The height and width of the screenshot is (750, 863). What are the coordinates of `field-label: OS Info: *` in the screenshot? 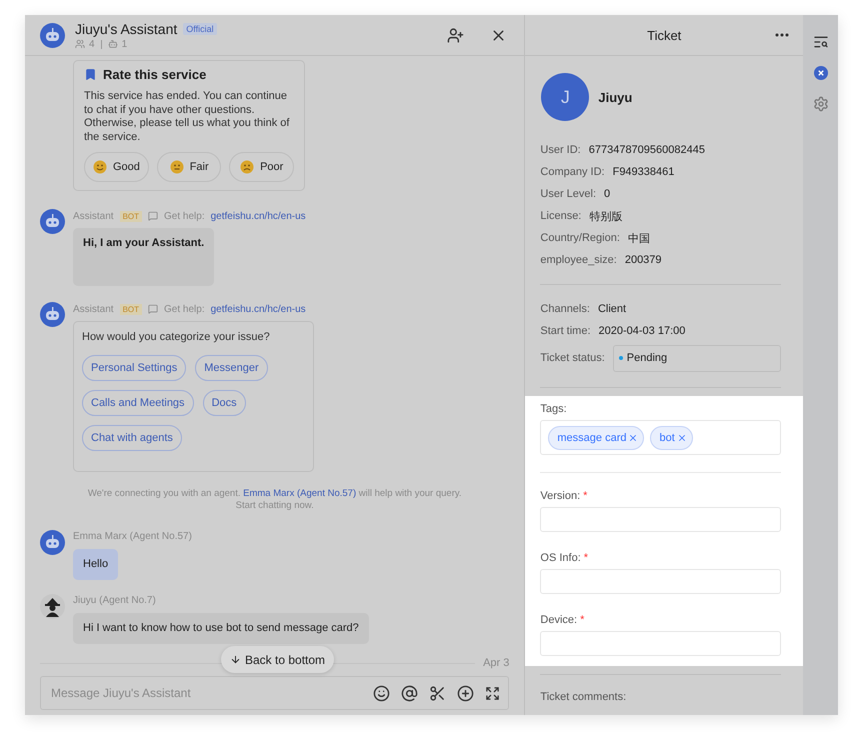 It's located at (565, 558).